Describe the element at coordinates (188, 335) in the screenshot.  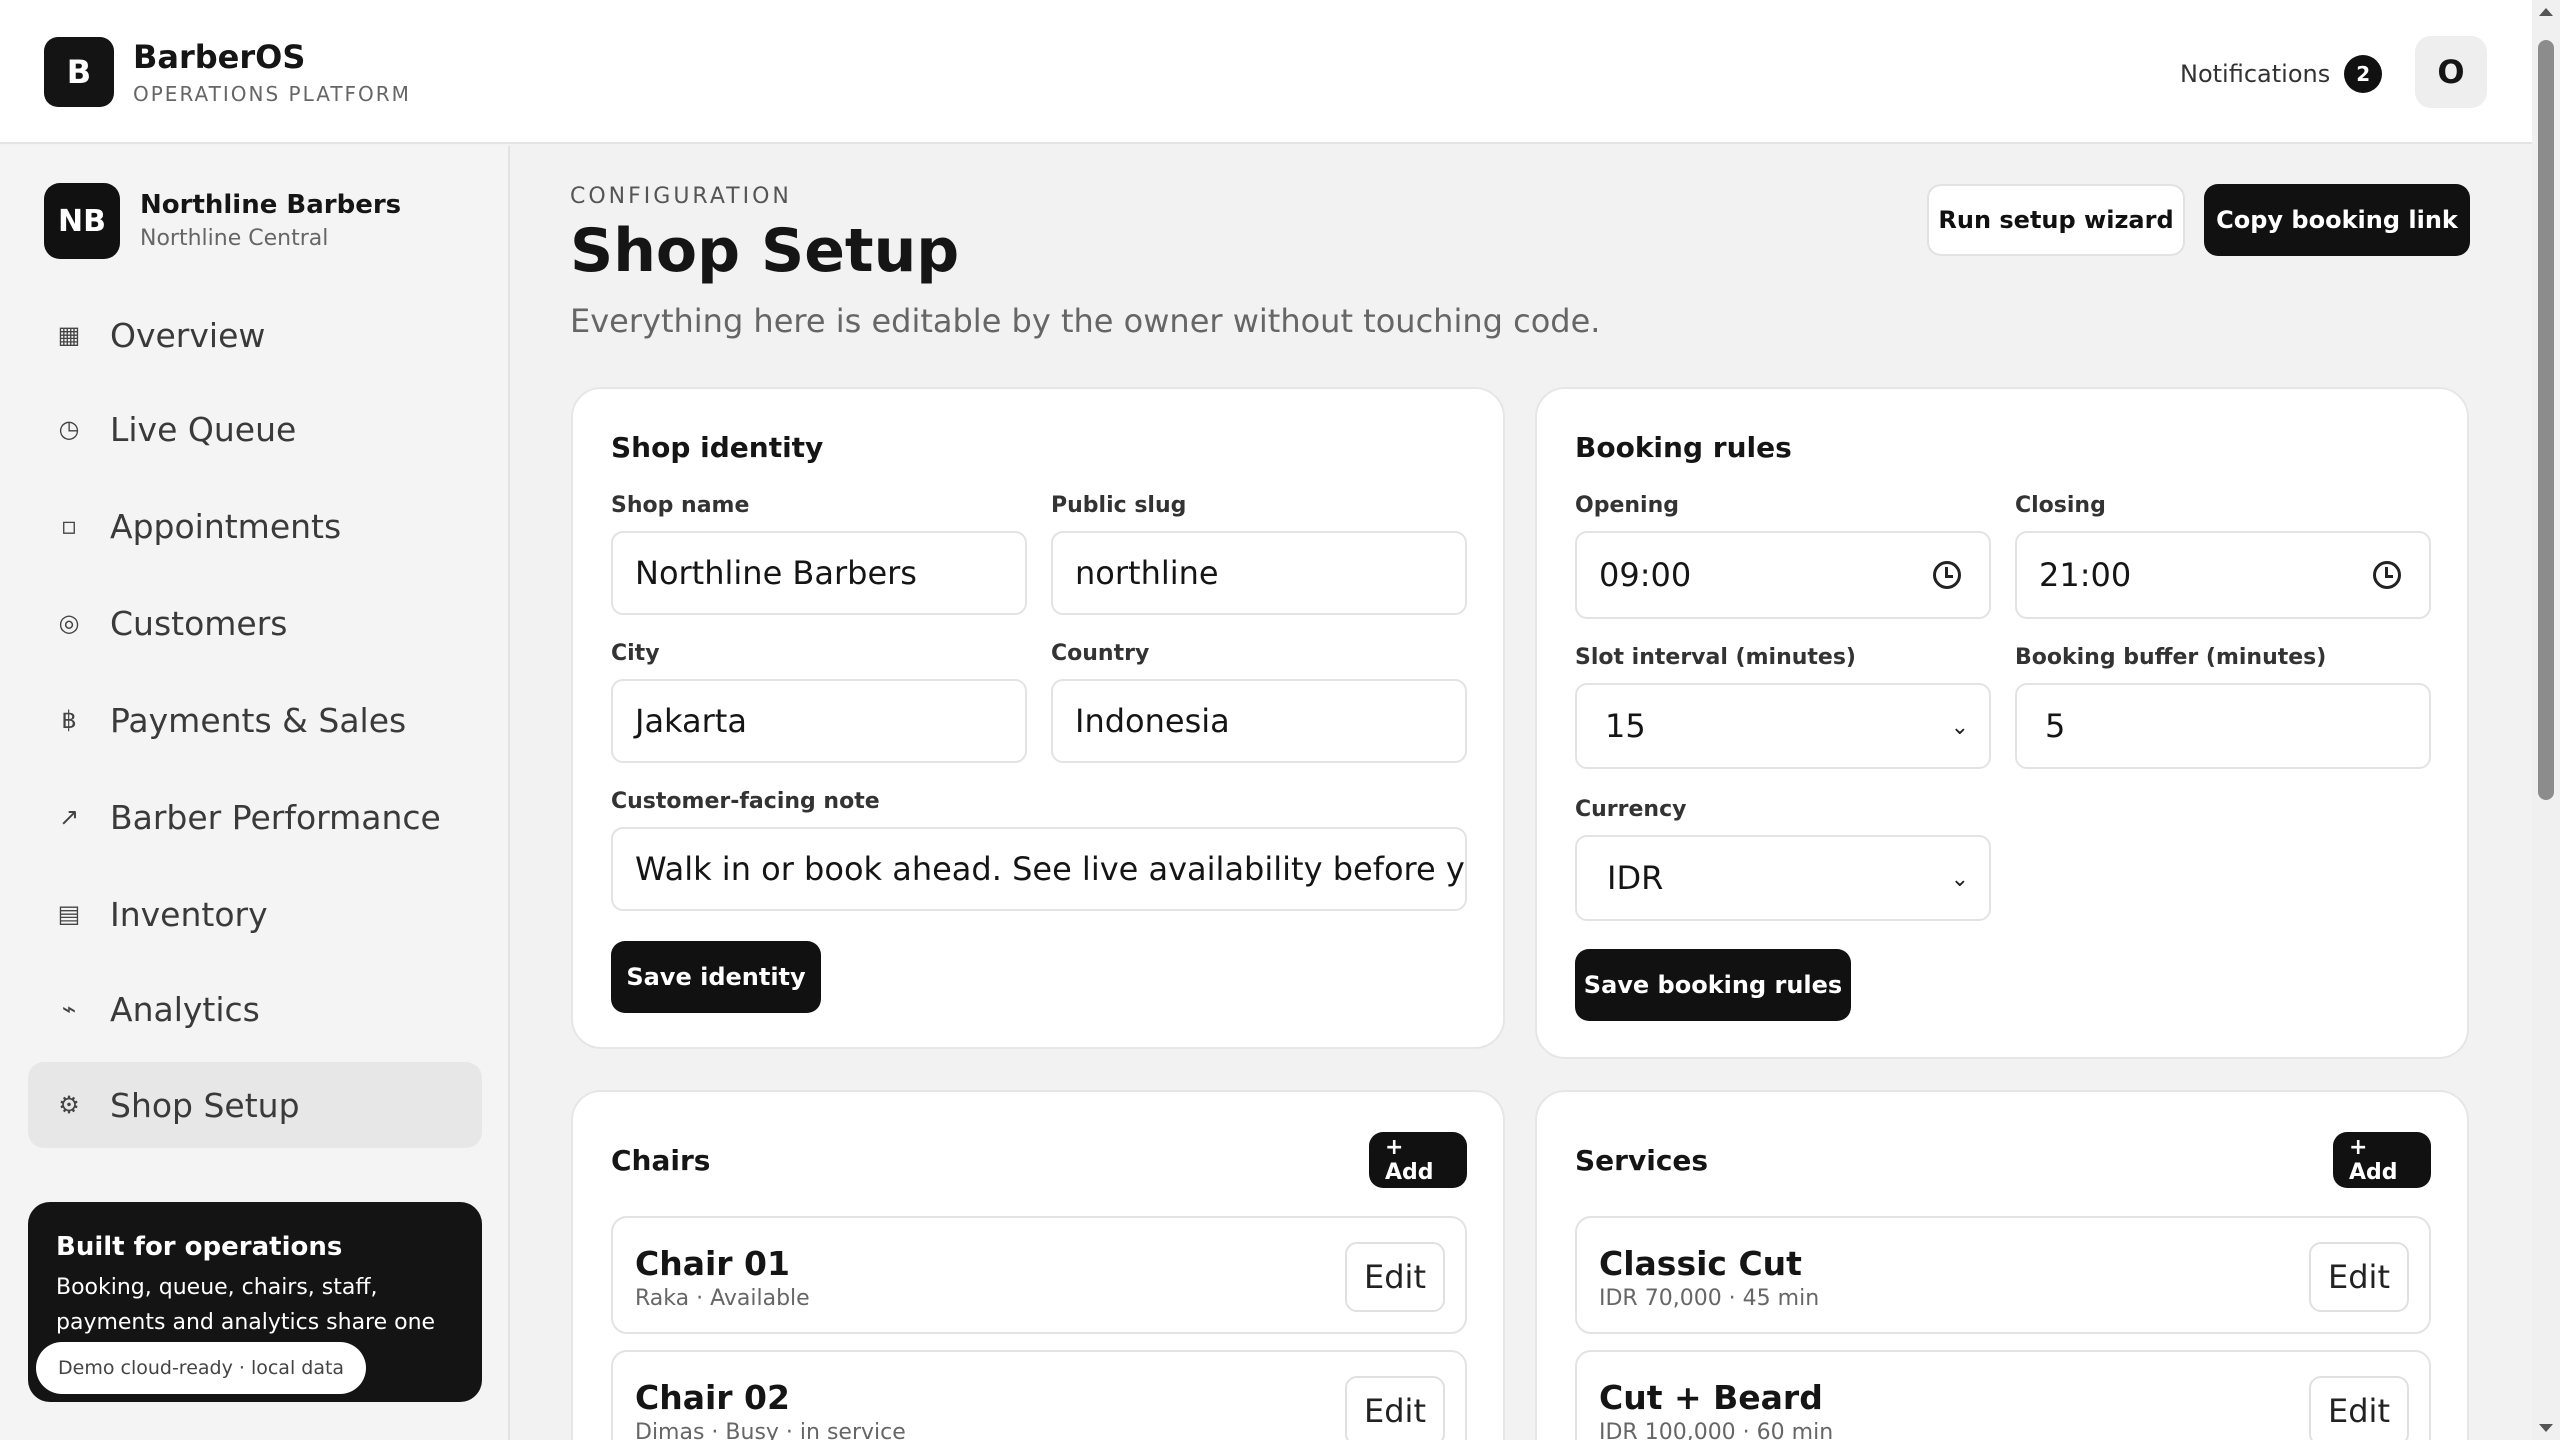
I see `sidebar-item-label: Overview` at that location.